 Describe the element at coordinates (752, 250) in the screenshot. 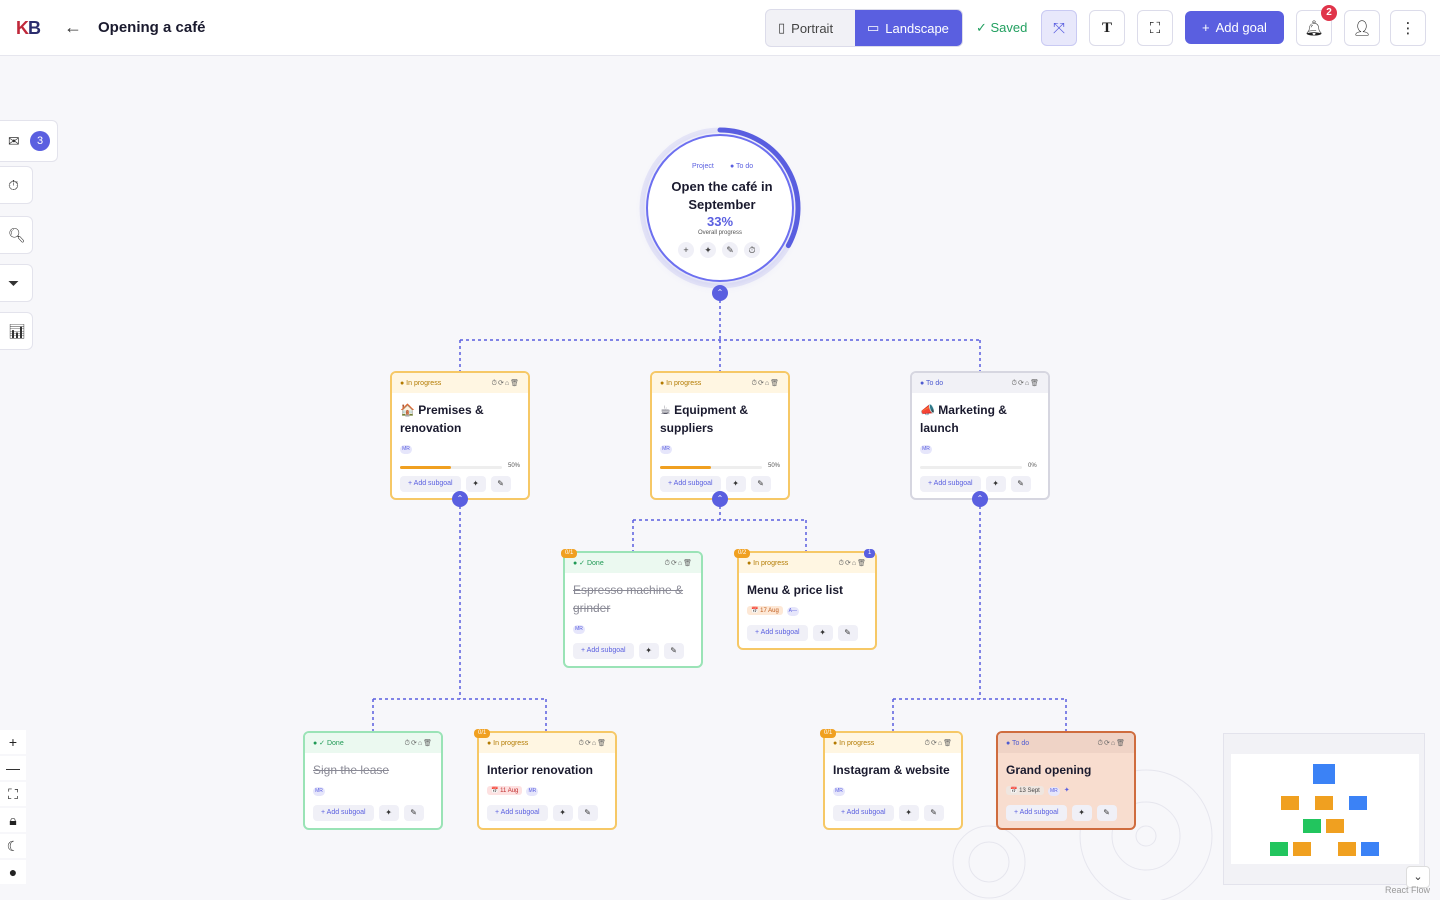

I see `timer-icon: ⏱︎` at that location.